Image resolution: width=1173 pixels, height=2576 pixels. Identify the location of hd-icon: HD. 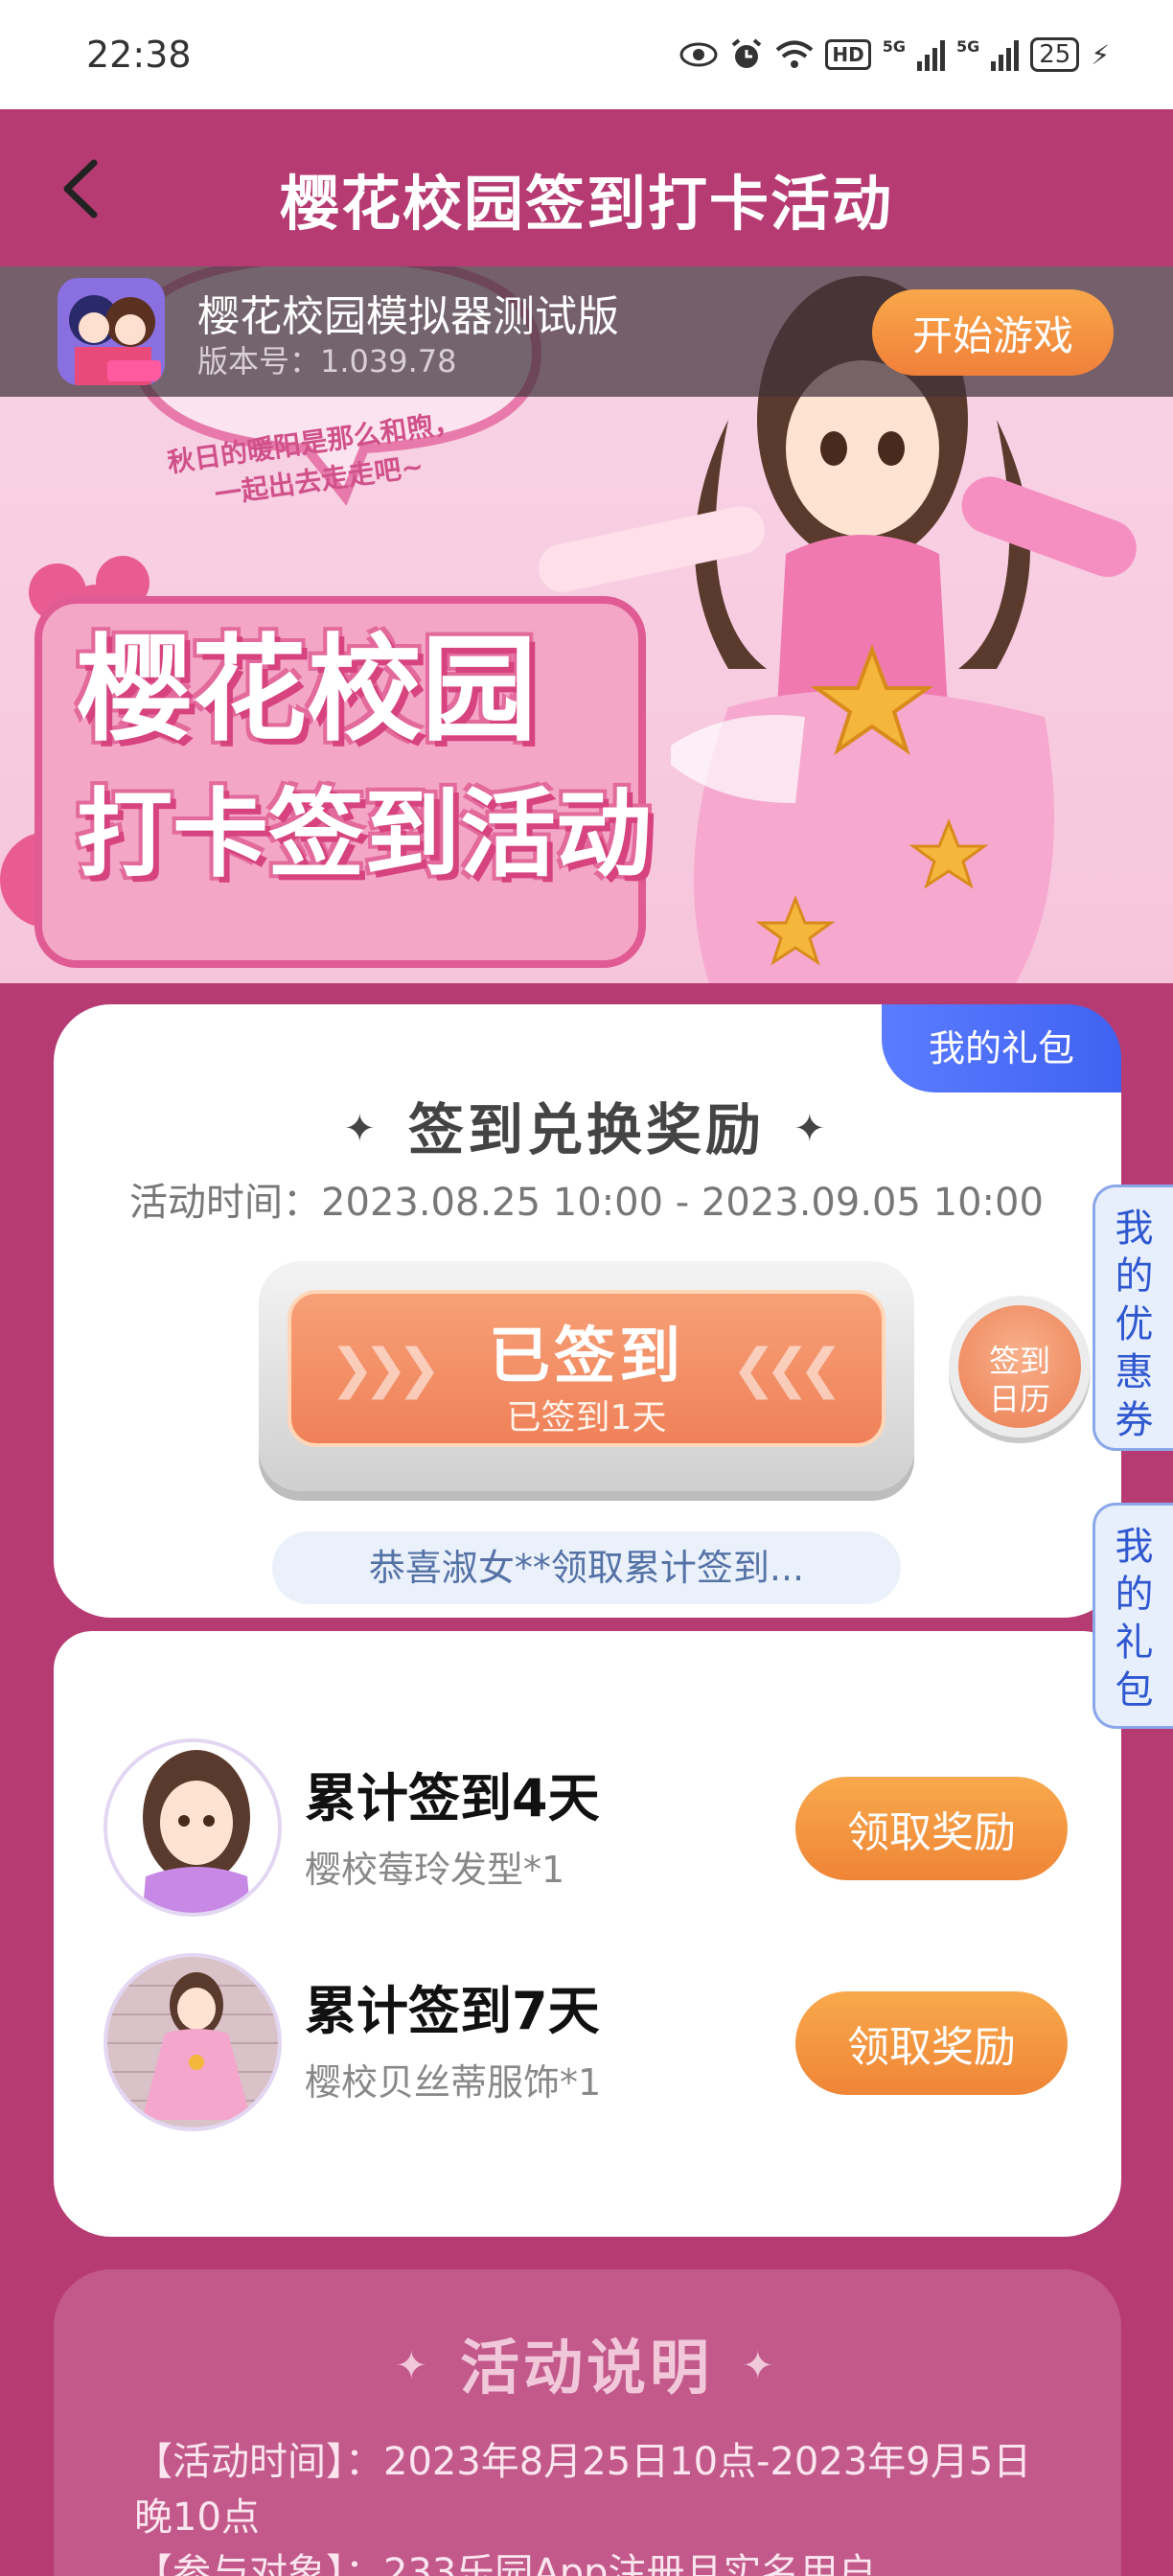
(848, 54).